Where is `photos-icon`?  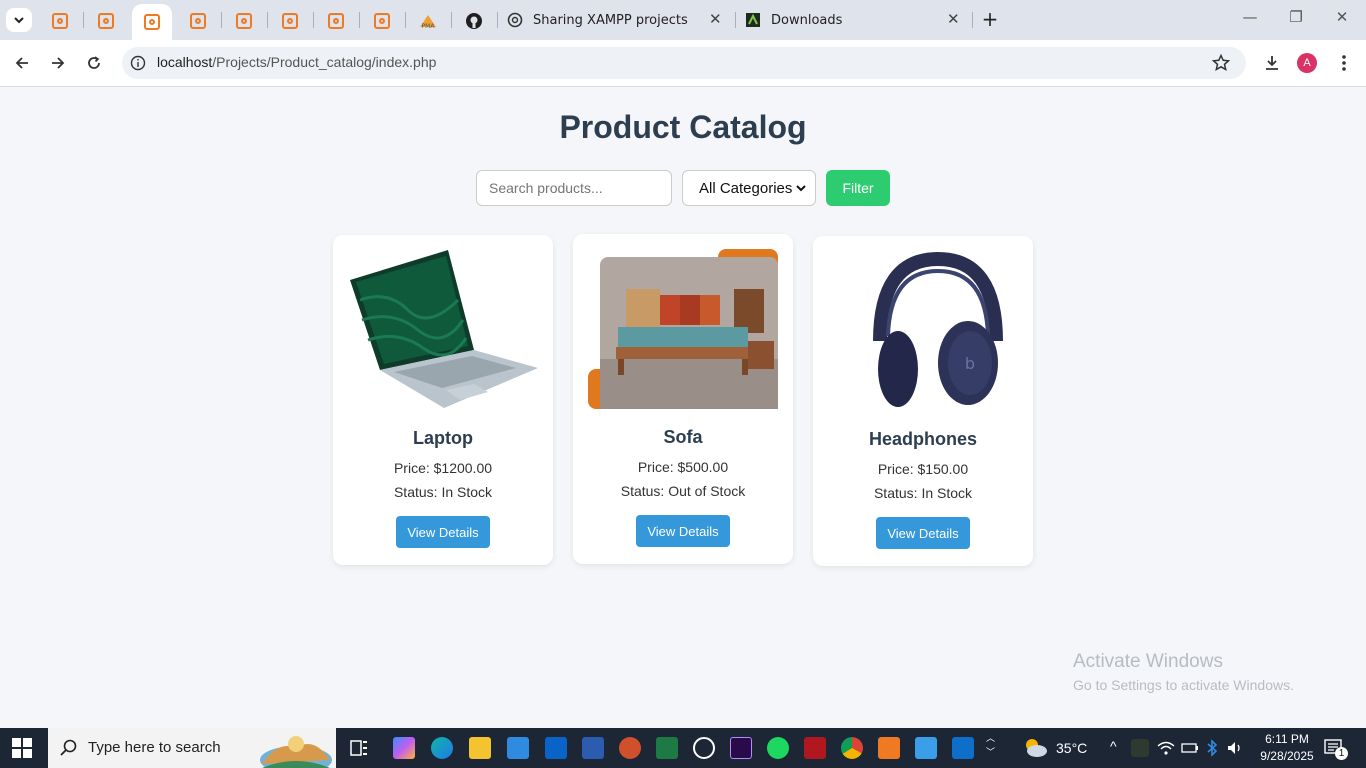
photos-icon is located at coordinates (926, 748).